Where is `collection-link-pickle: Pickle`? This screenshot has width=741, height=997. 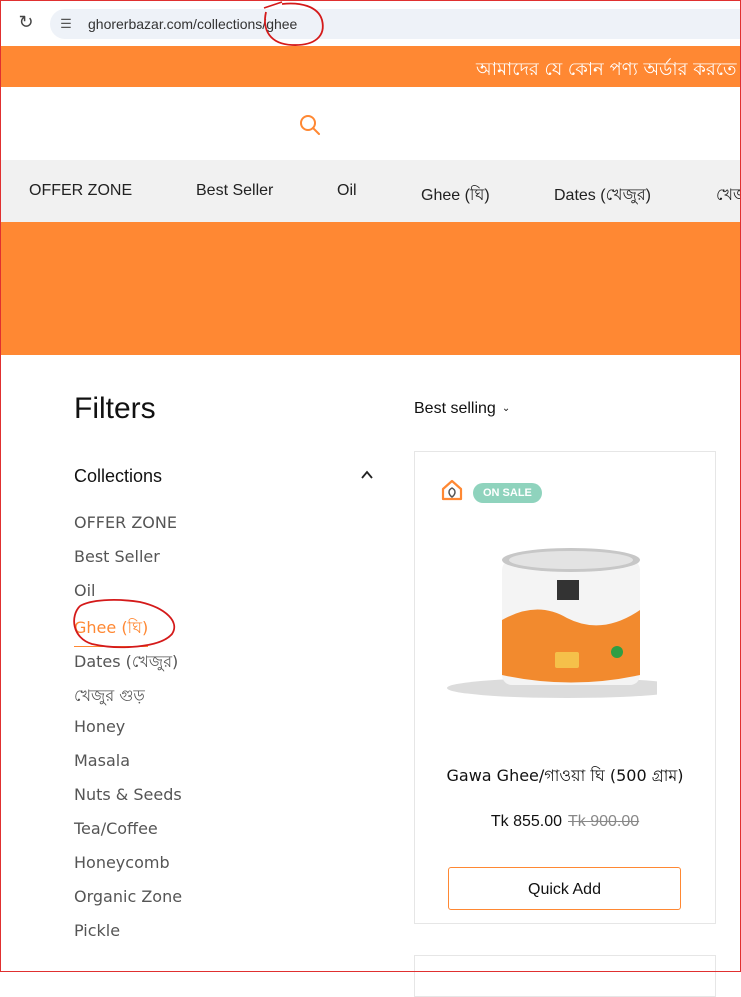
collection-link-pickle: Pickle is located at coordinates (97, 930).